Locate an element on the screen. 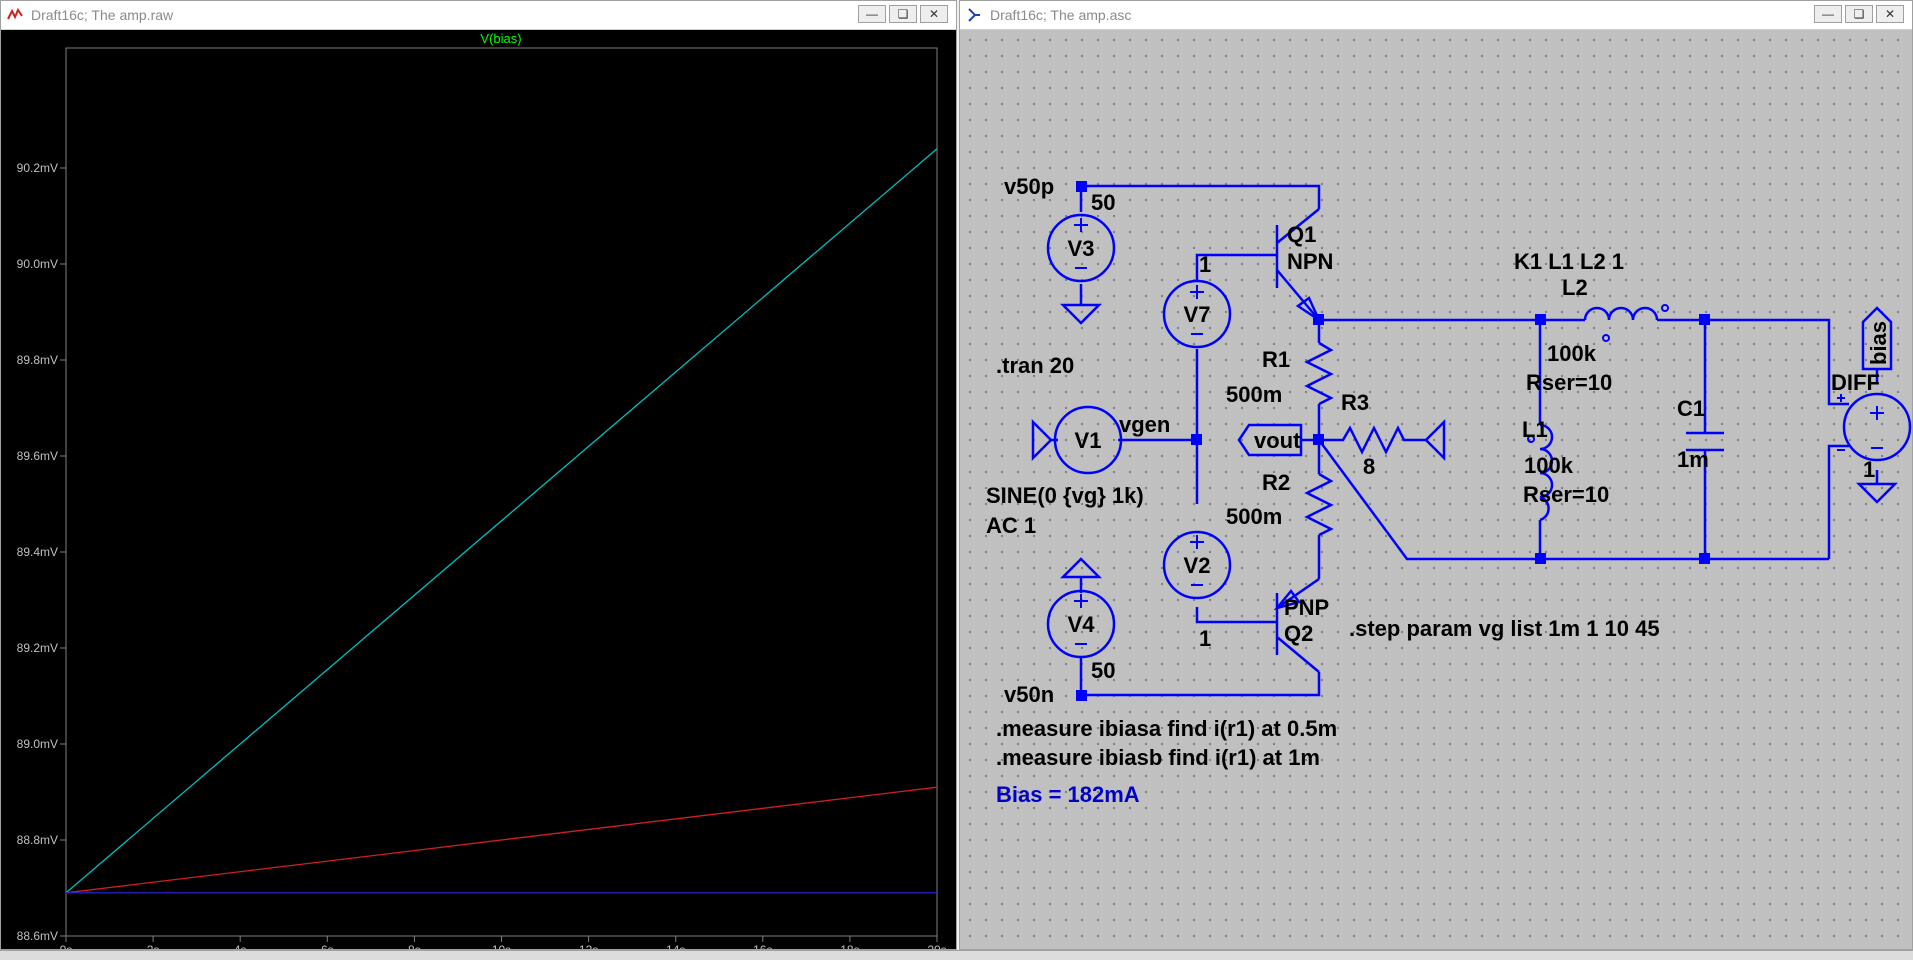  label-l2-value: 100k is located at coordinates (1572, 353).